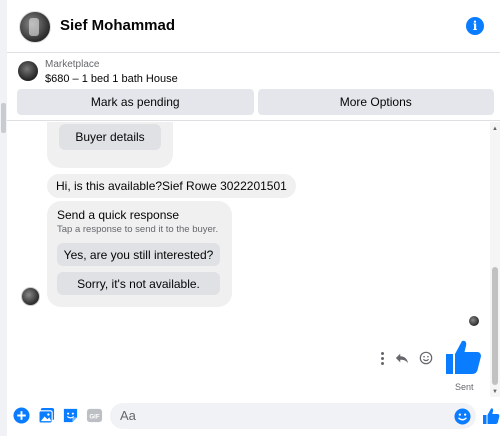  I want to click on message-actions, so click(407, 358).